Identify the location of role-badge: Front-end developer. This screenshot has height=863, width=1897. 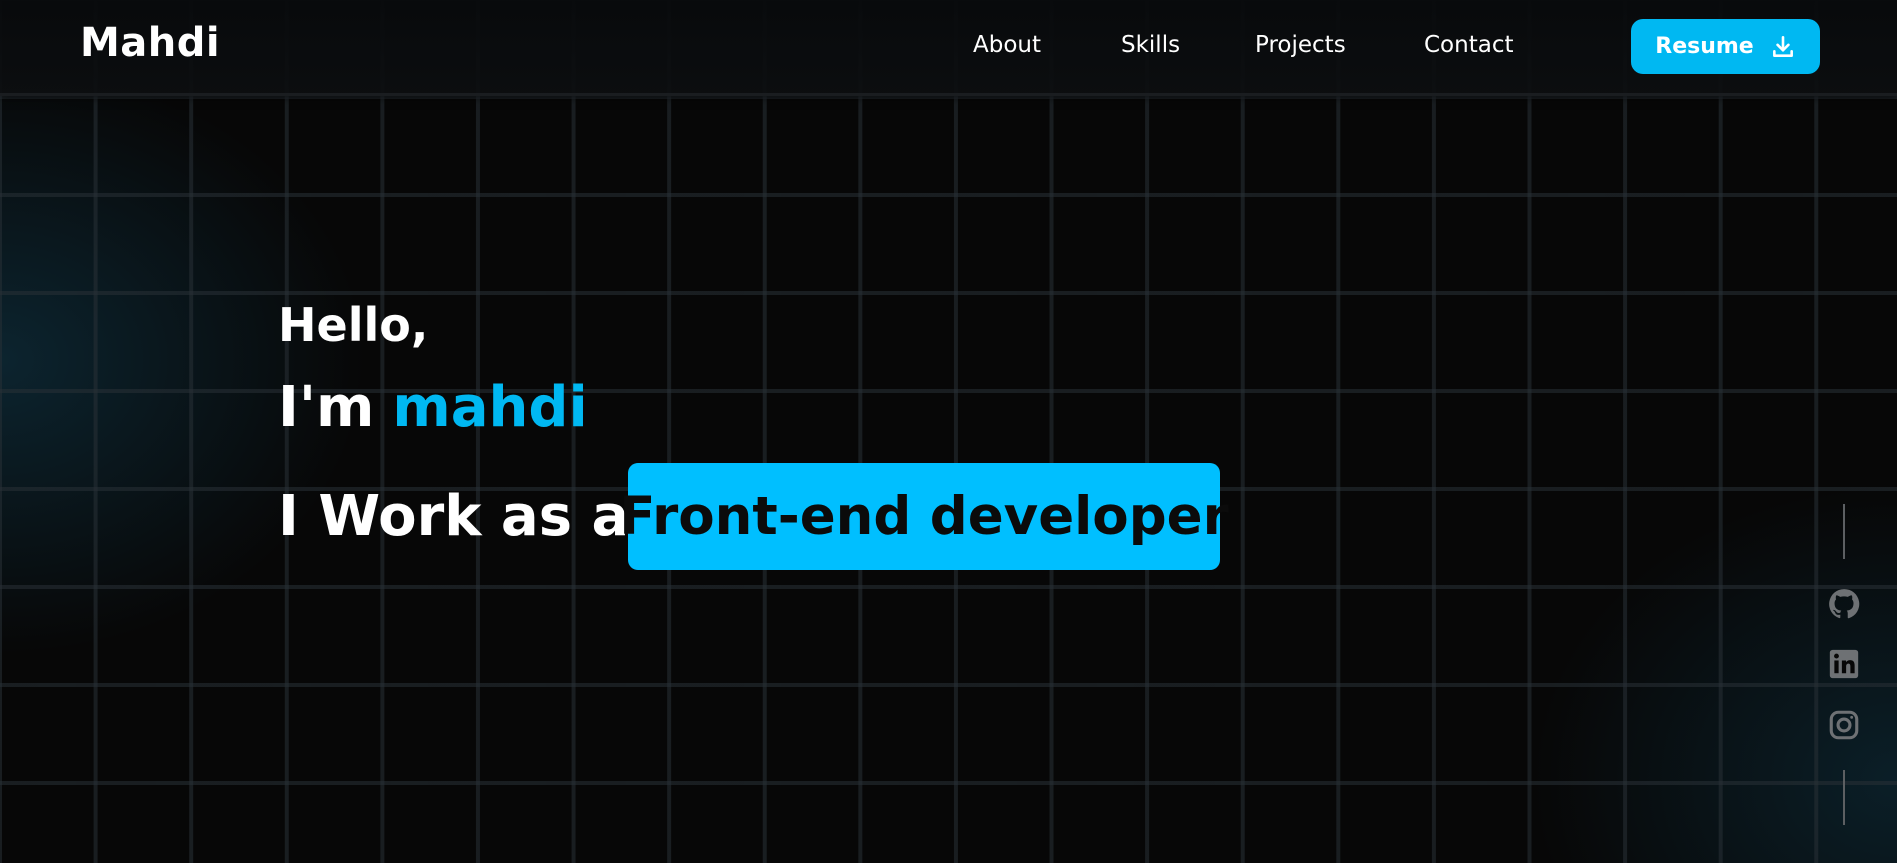
(924, 516).